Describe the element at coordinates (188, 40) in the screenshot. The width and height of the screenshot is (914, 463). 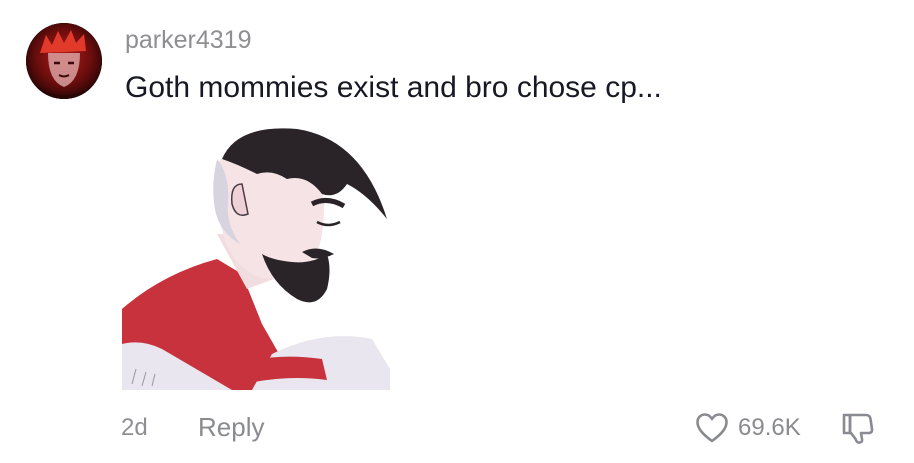
I see `username: parker4319` at that location.